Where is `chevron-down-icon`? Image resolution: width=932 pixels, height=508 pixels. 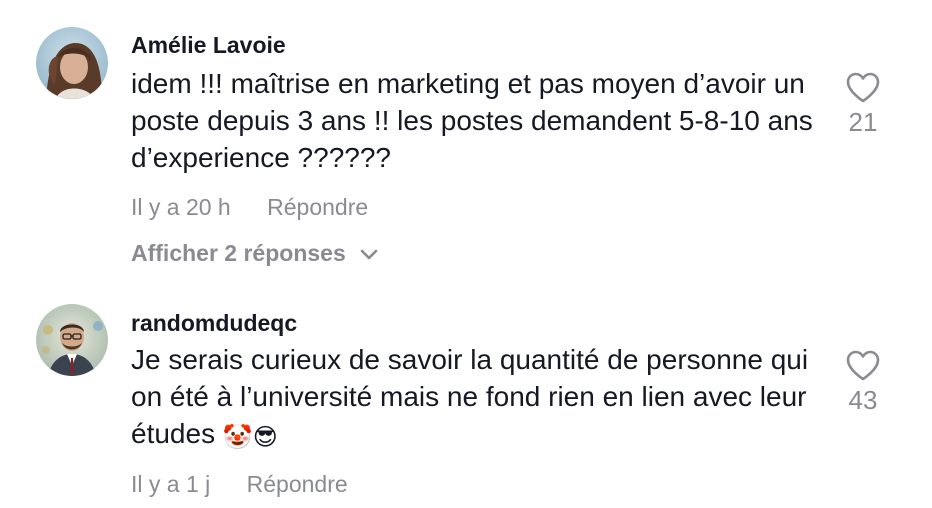 chevron-down-icon is located at coordinates (369, 254).